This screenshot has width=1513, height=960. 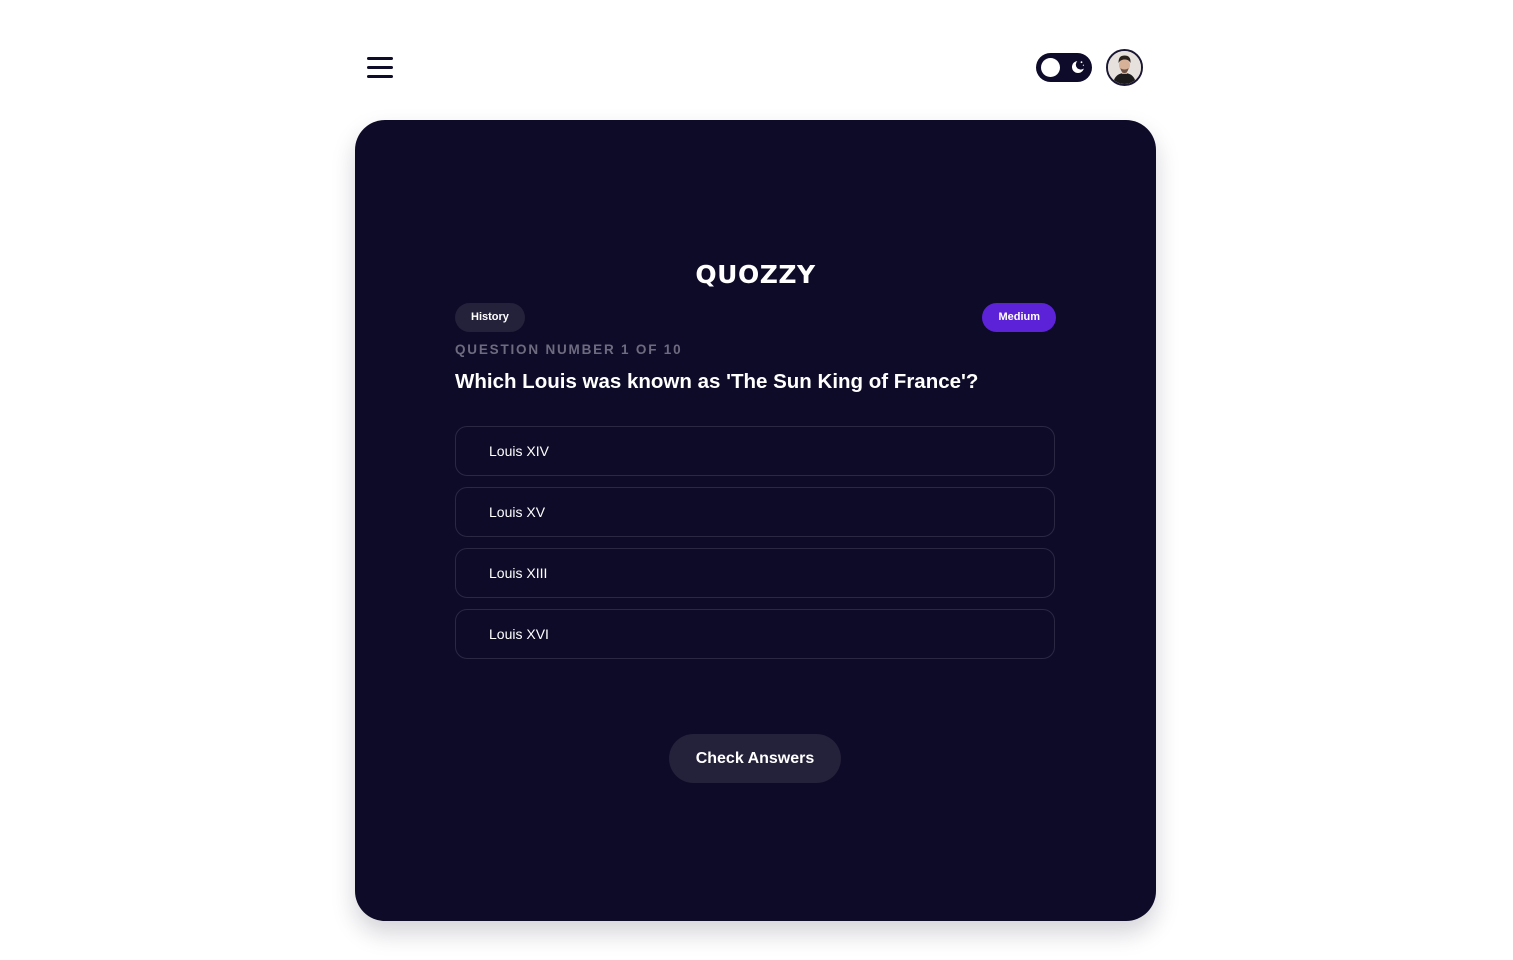 I want to click on category-badge: History, so click(x=490, y=317).